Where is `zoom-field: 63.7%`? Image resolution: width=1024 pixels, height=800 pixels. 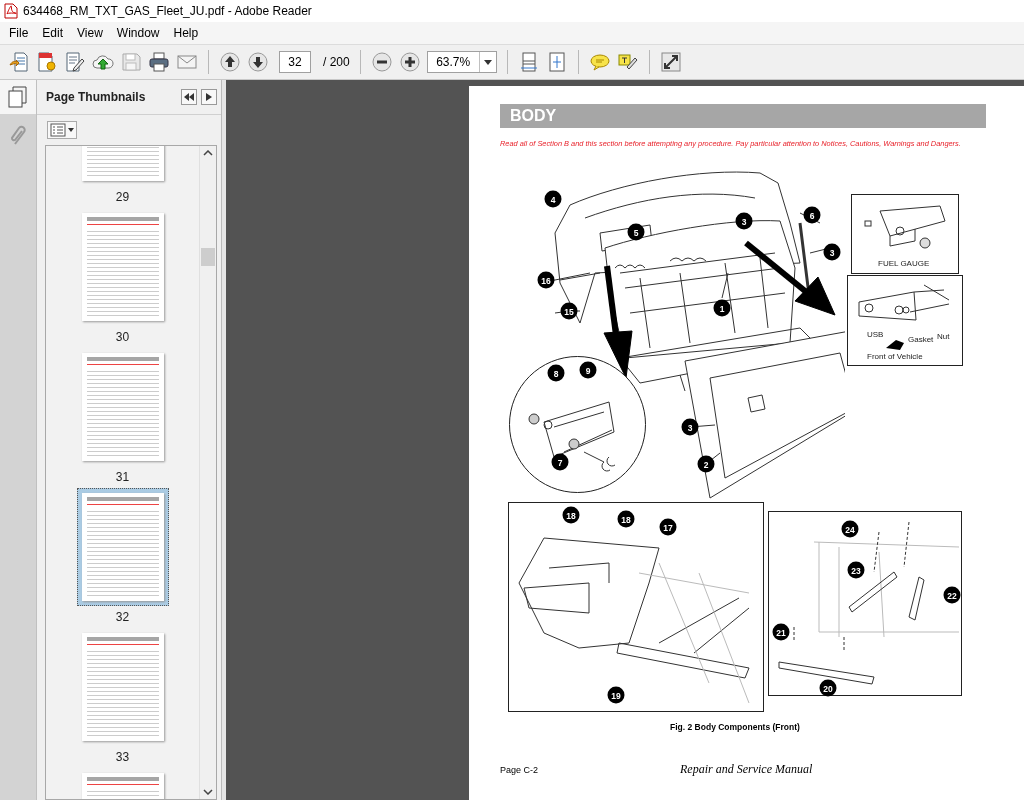 zoom-field: 63.7% is located at coordinates (461, 62).